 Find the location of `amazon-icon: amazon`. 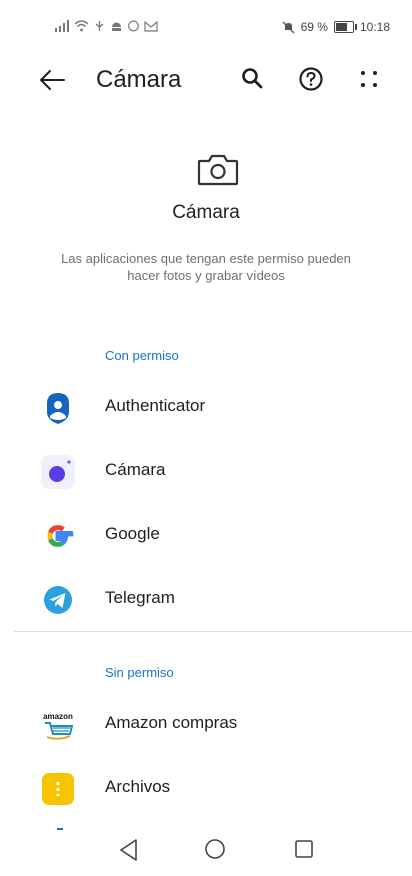

amazon-icon: amazon is located at coordinates (58, 726).